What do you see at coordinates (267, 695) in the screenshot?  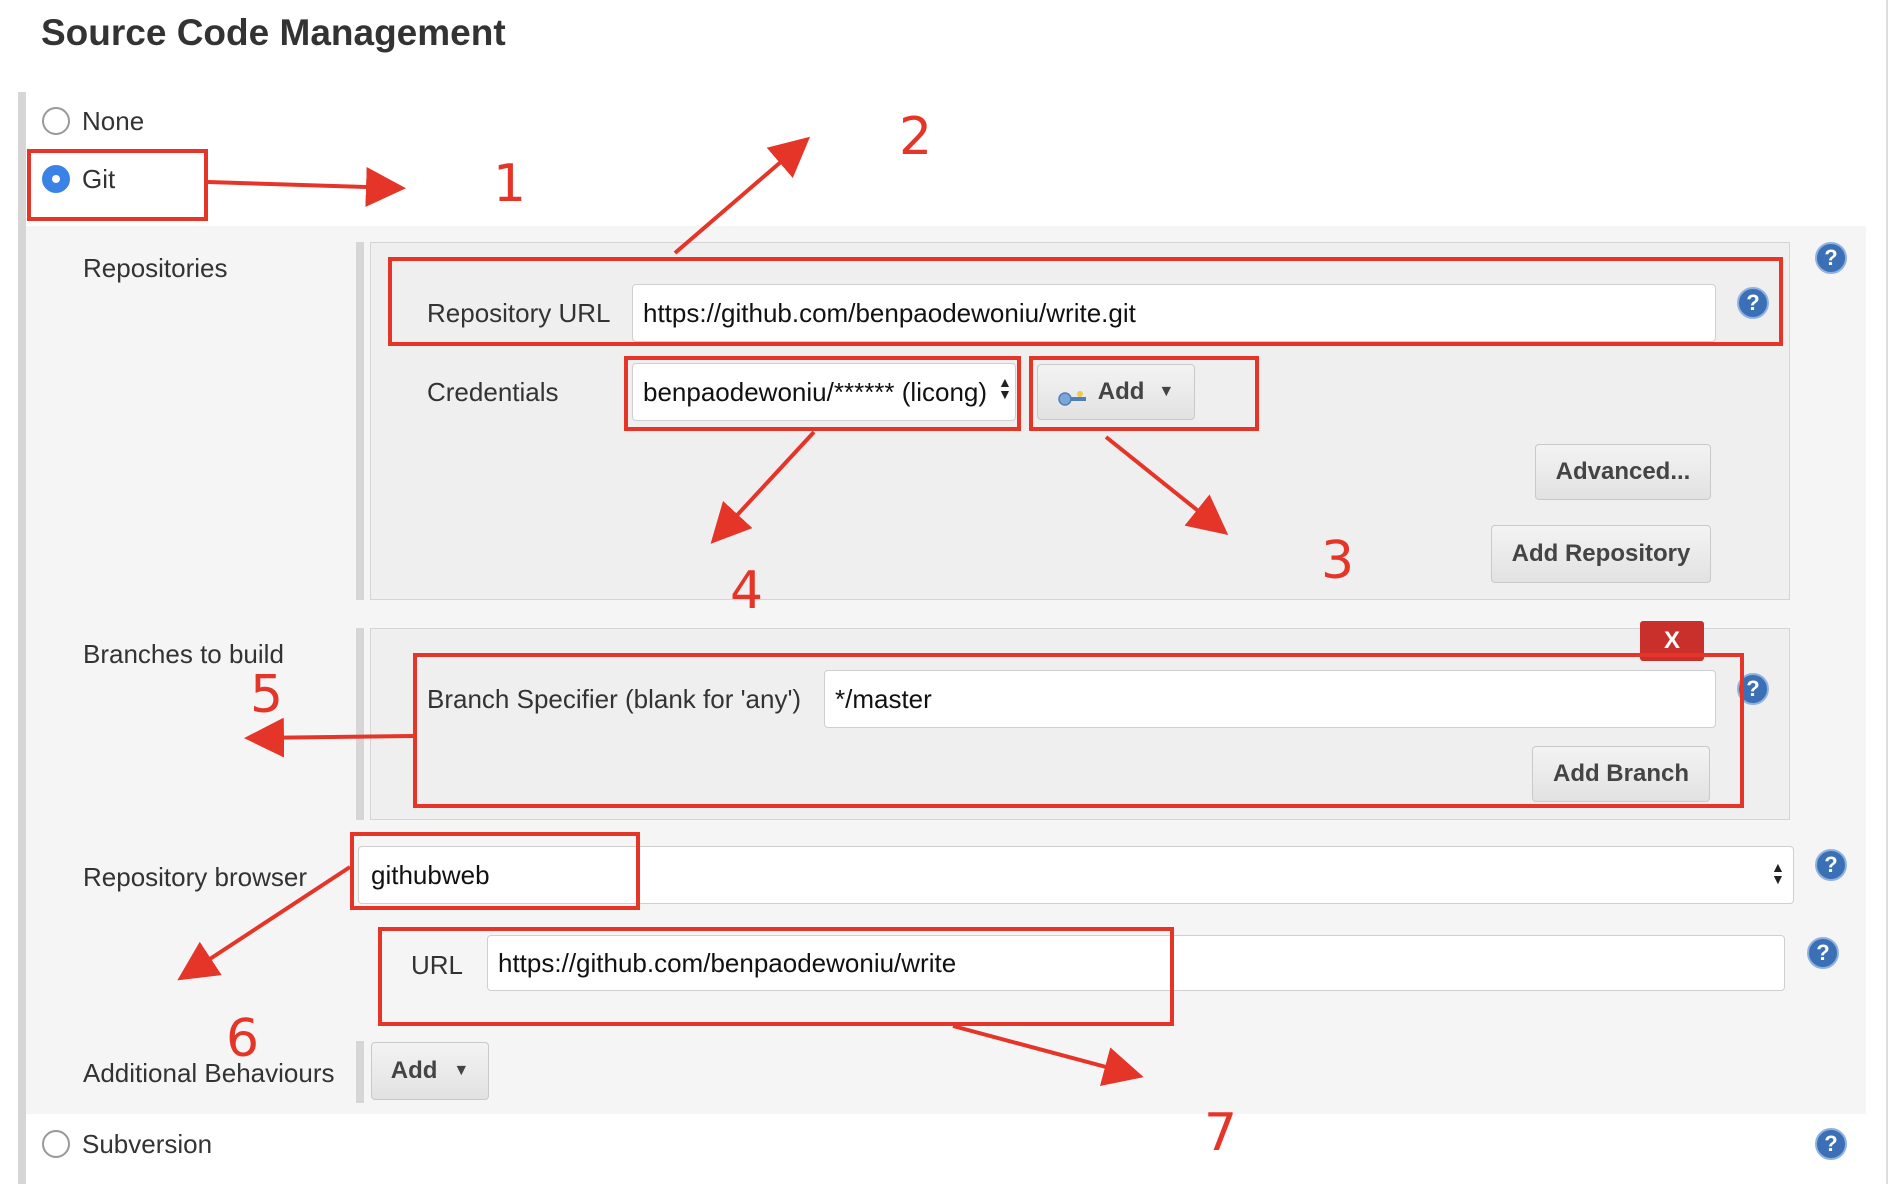 I see `annotation-number-5: 5` at bounding box center [267, 695].